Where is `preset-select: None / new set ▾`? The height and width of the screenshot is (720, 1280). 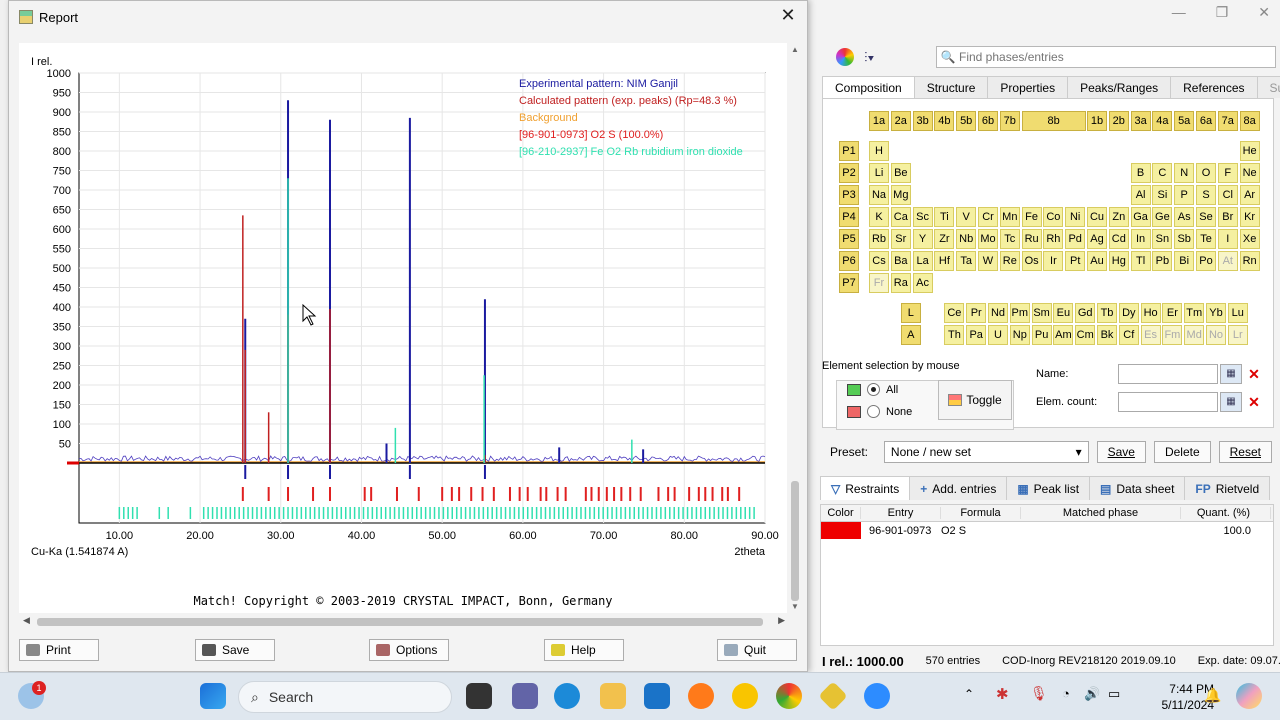
preset-select: None / new set ▾ is located at coordinates (986, 452).